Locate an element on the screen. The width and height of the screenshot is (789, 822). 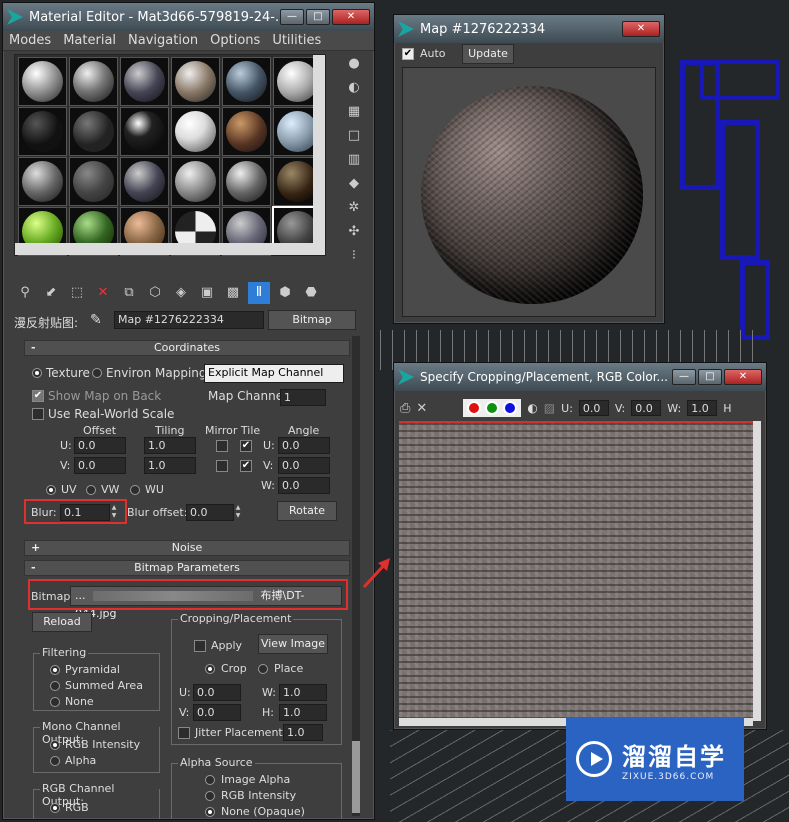
delete-icon: ✕ is located at coordinates (103, 293).